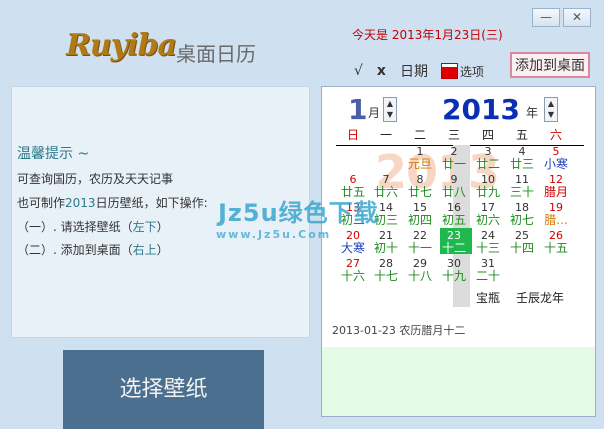  I want to click on lunar-day-label: 初六, so click(487, 220).